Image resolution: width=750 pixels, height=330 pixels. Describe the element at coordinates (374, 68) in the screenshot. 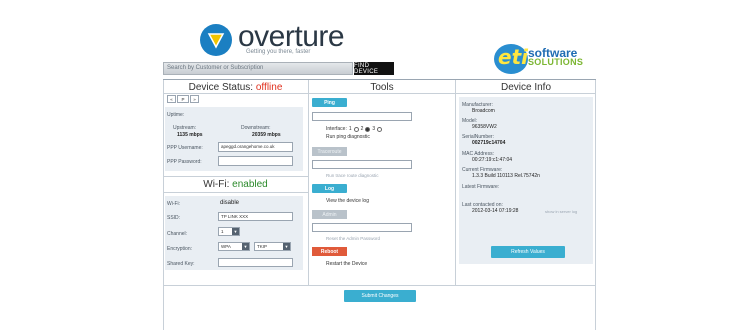

I see `find-device-button: FIND DEVICE` at that location.